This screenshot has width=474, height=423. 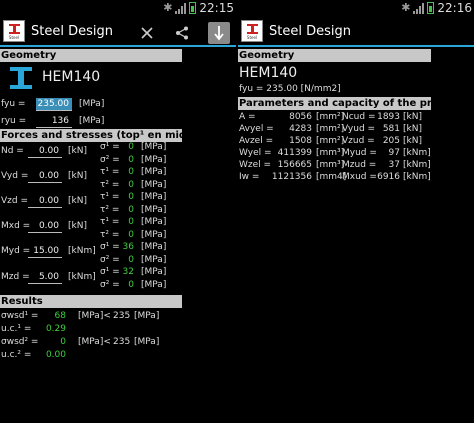 I want to click on param-value: 1121356, so click(x=291, y=177).